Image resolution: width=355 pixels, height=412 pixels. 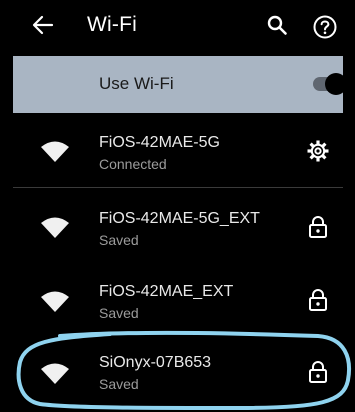 I want to click on gear-icon, so click(x=318, y=151).